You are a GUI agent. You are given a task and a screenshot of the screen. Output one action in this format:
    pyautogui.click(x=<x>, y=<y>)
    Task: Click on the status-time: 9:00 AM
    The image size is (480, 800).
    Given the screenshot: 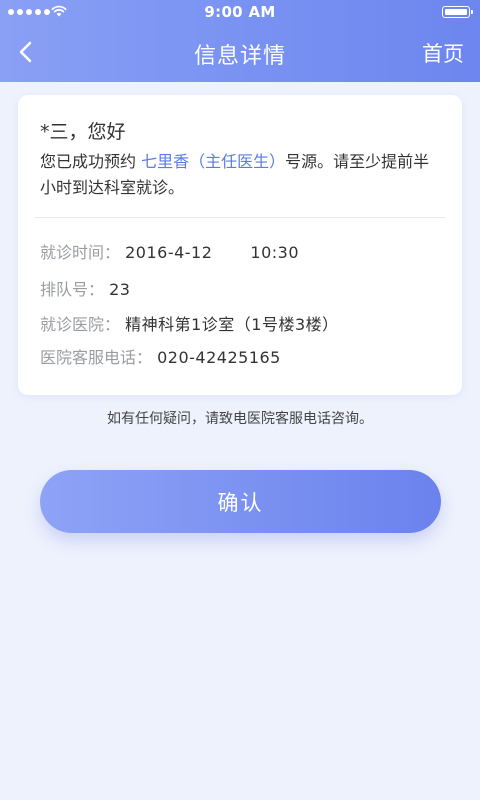 What is the action you would take?
    pyautogui.click(x=240, y=12)
    